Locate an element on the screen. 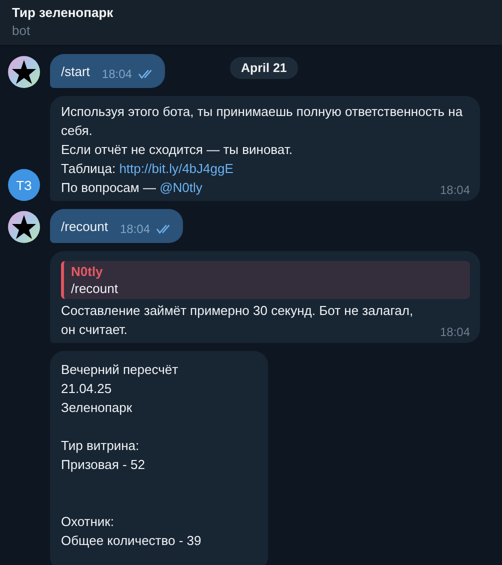 The width and height of the screenshot is (502, 565). reply-quote: N0tly /recount is located at coordinates (265, 280).